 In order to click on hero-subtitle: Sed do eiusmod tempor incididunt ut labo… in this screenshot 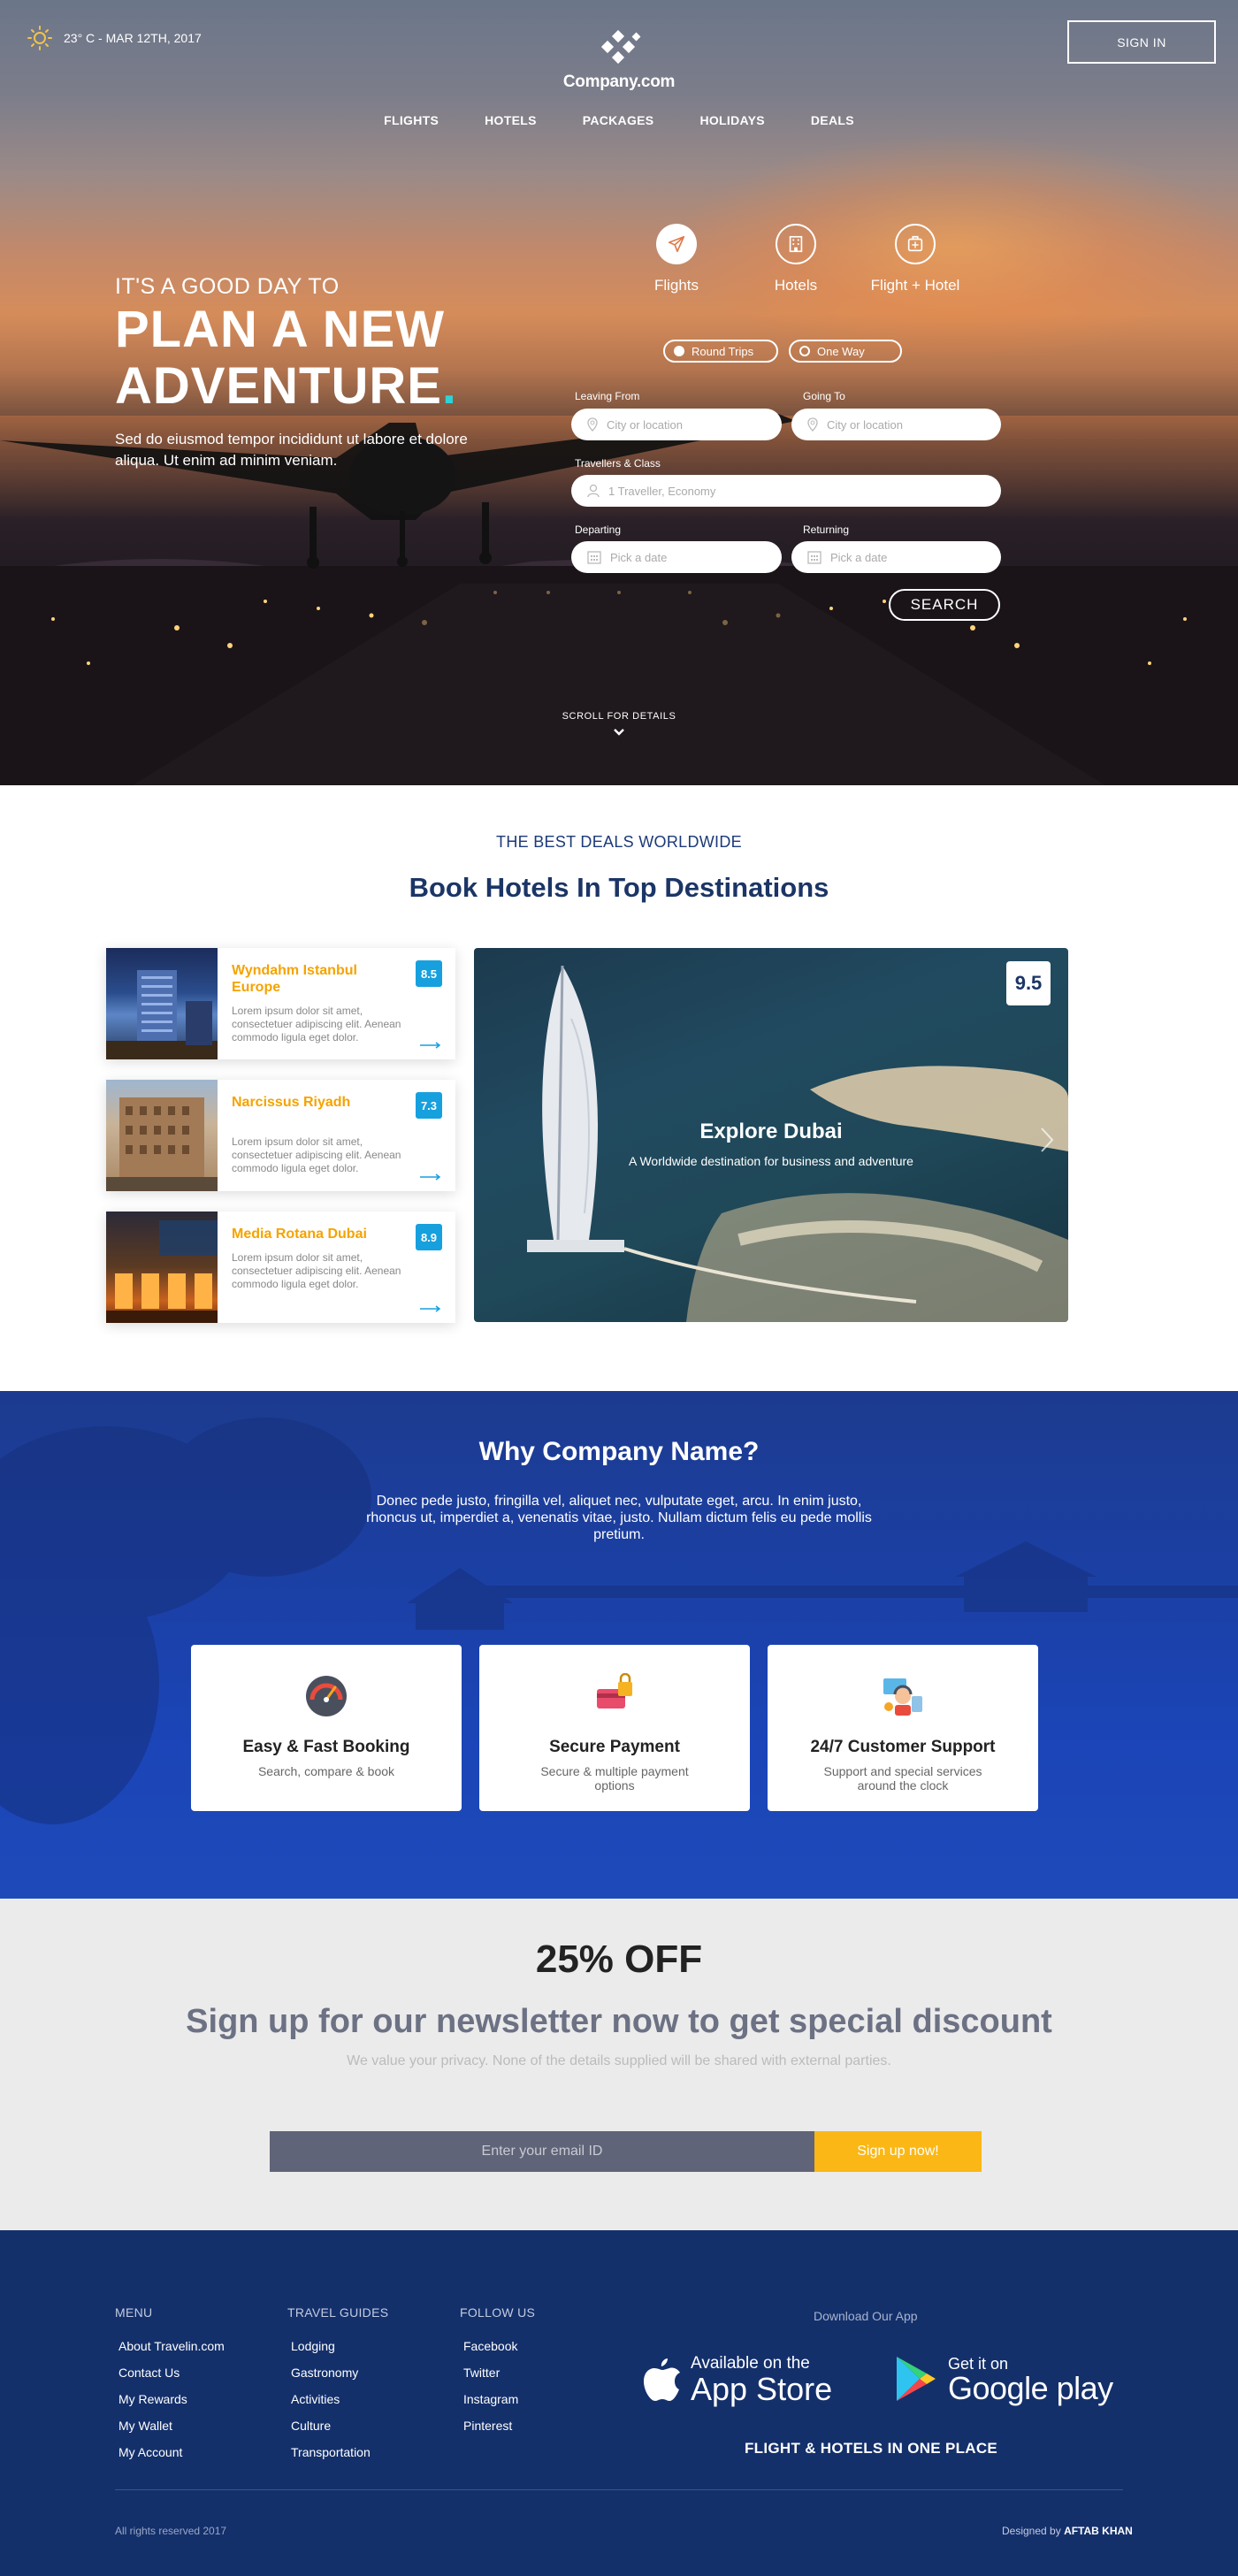, I will do `click(291, 450)`.